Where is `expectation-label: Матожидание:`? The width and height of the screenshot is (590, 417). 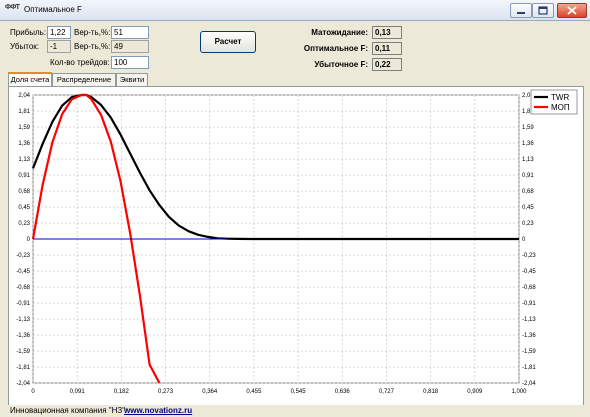
expectation-label: Матожидание: is located at coordinates (339, 32).